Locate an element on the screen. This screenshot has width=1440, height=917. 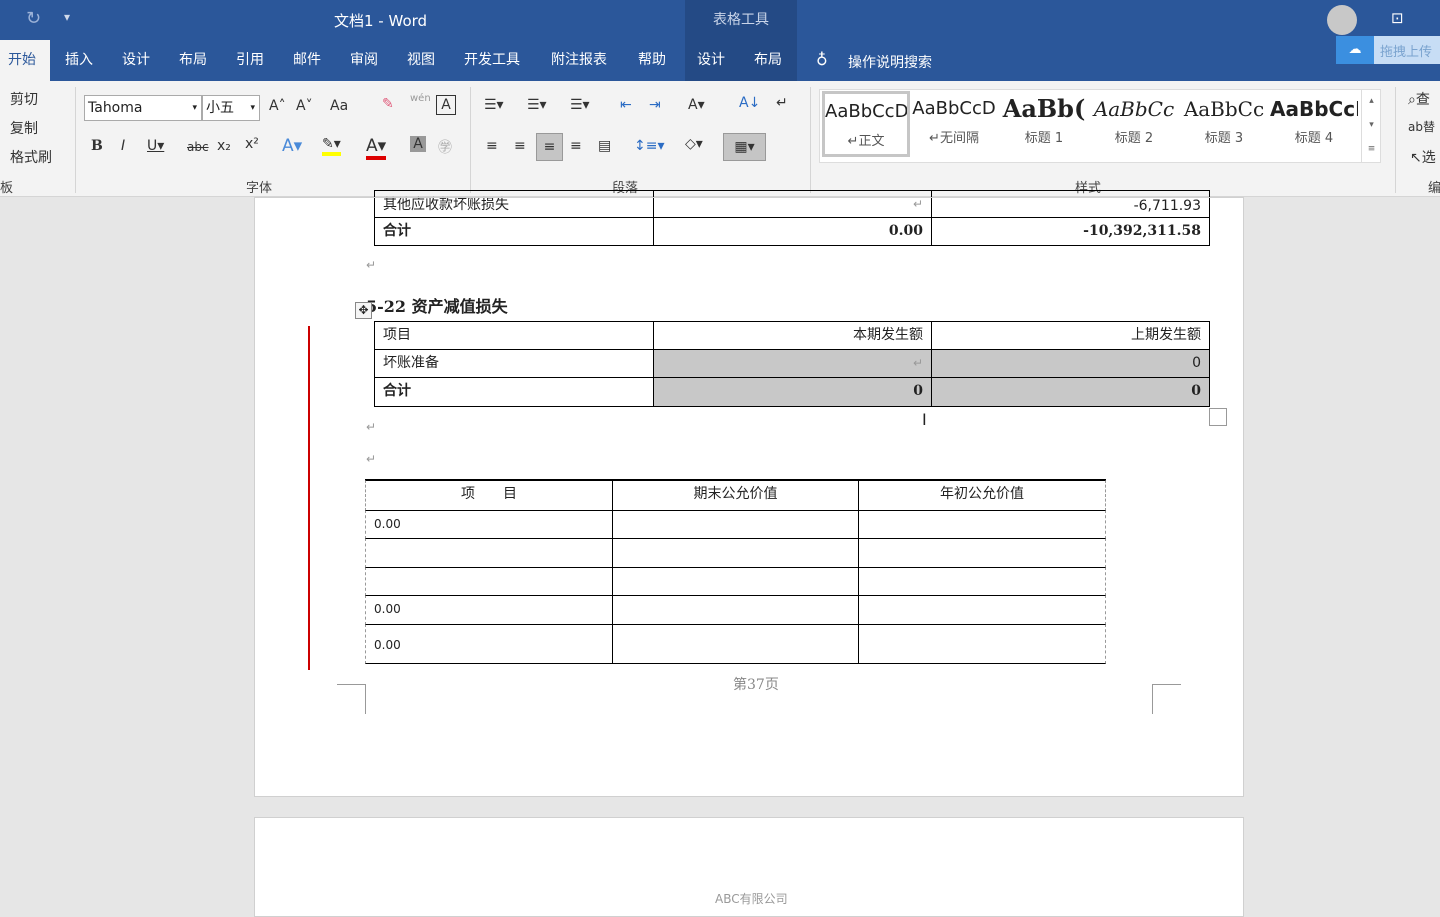
table-cell: 上期发生额 is located at coordinates (1070, 335).